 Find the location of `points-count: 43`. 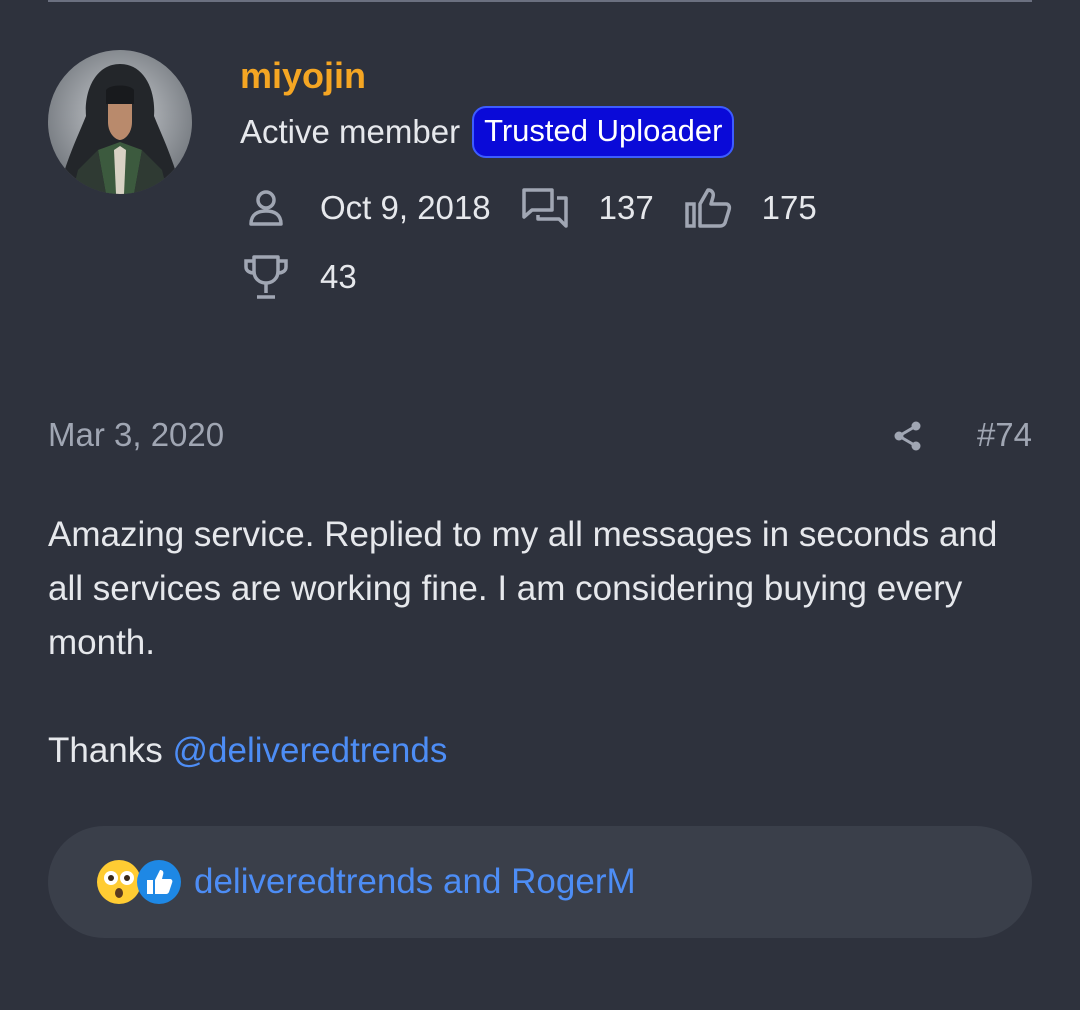

points-count: 43 is located at coordinates (338, 276).